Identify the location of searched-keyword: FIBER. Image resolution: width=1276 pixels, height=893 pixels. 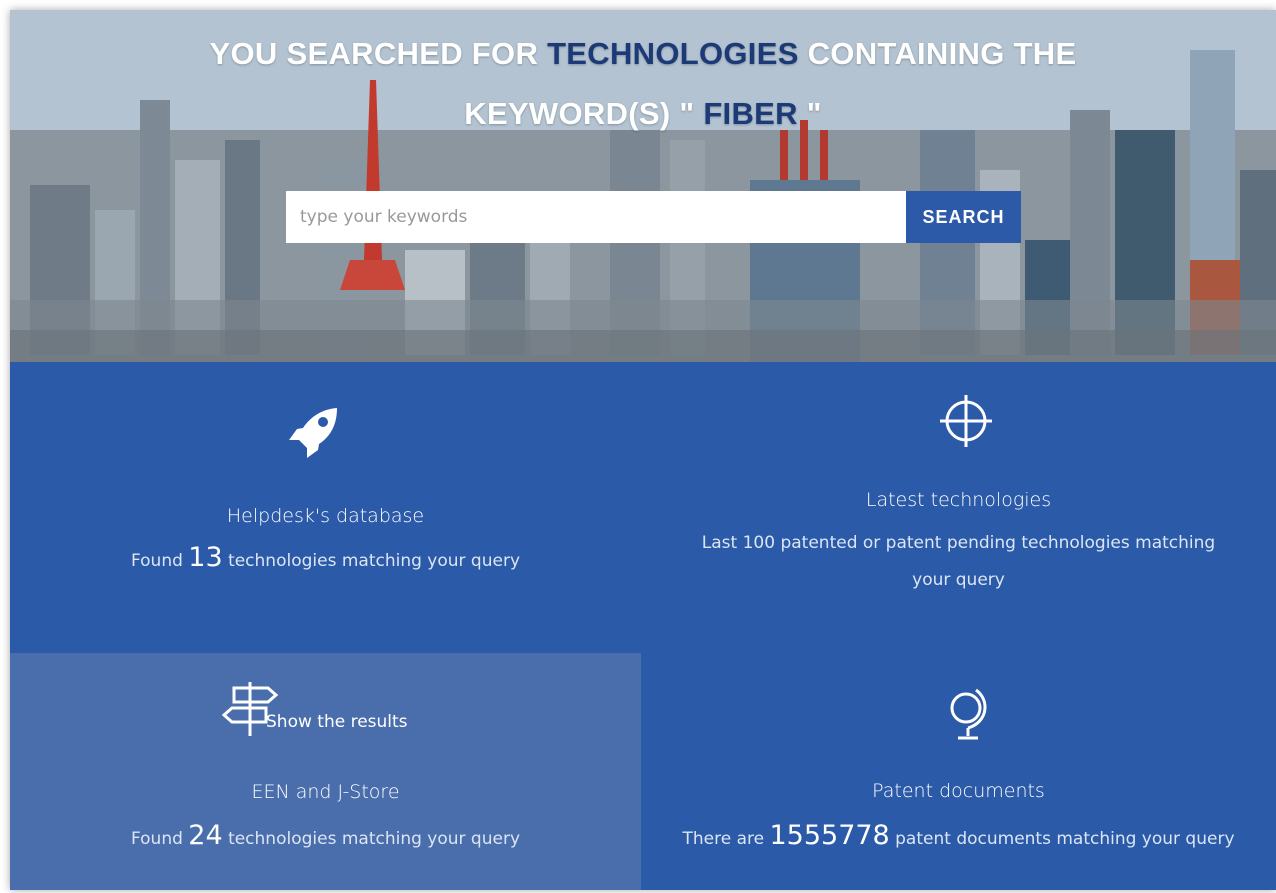
(750, 113).